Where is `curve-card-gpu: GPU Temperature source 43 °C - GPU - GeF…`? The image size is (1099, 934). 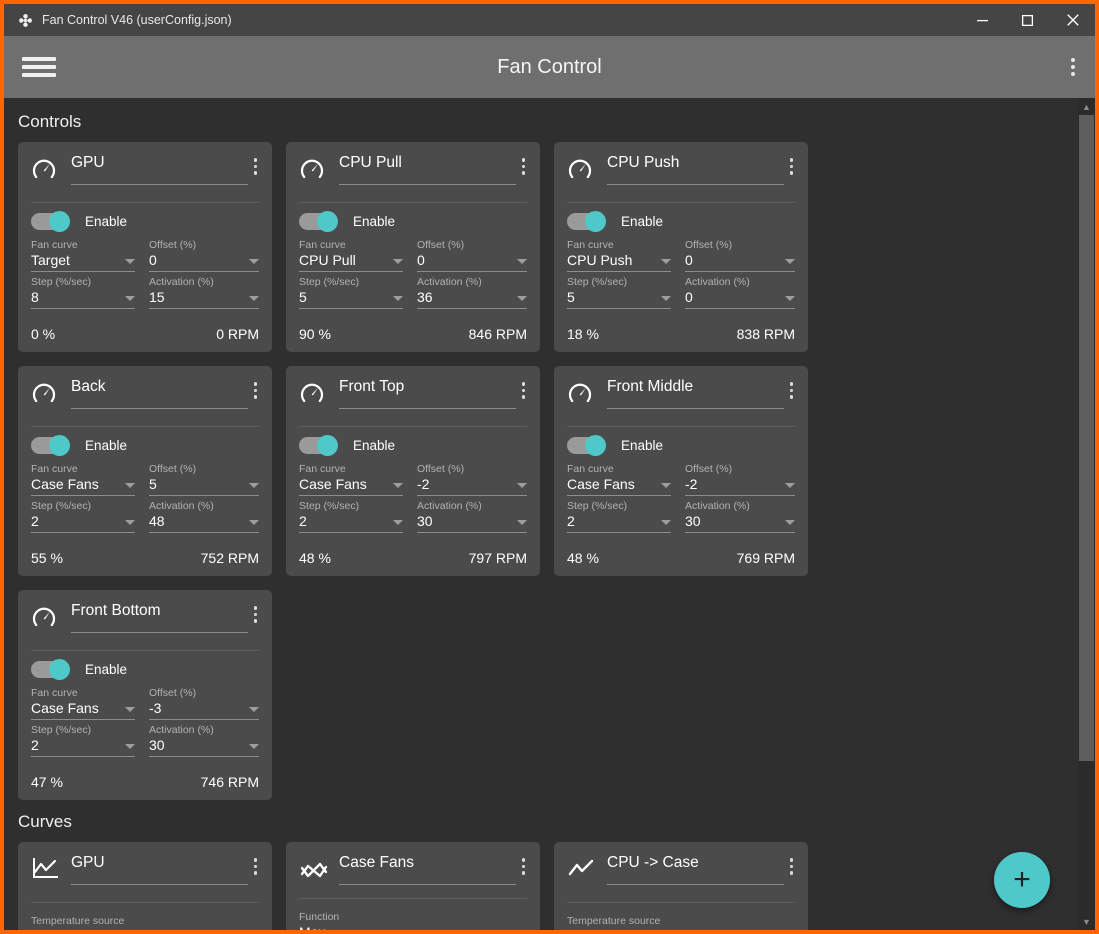 curve-card-gpu: GPU Temperature source 43 °C - GPU - GeF… is located at coordinates (145, 886).